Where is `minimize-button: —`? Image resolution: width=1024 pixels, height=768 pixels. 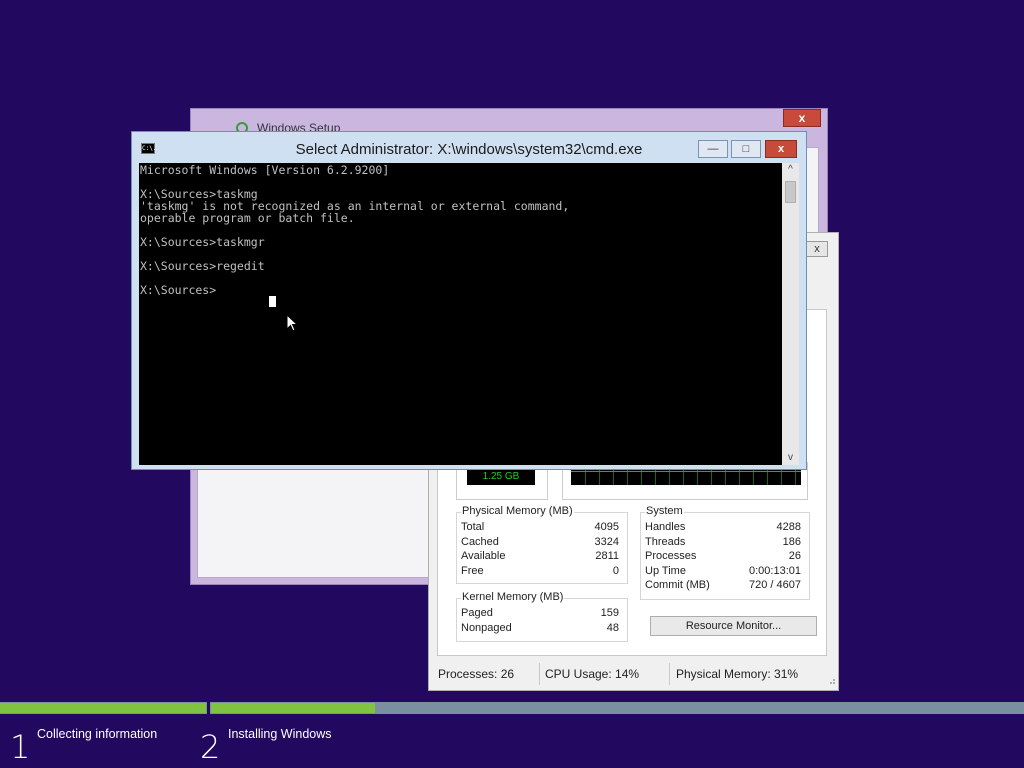
minimize-button: — is located at coordinates (713, 149).